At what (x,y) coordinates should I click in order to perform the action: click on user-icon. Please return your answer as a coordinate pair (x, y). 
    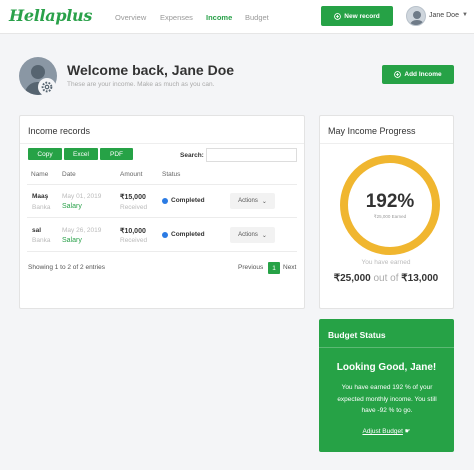
    Looking at the image, I should click on (417, 18).